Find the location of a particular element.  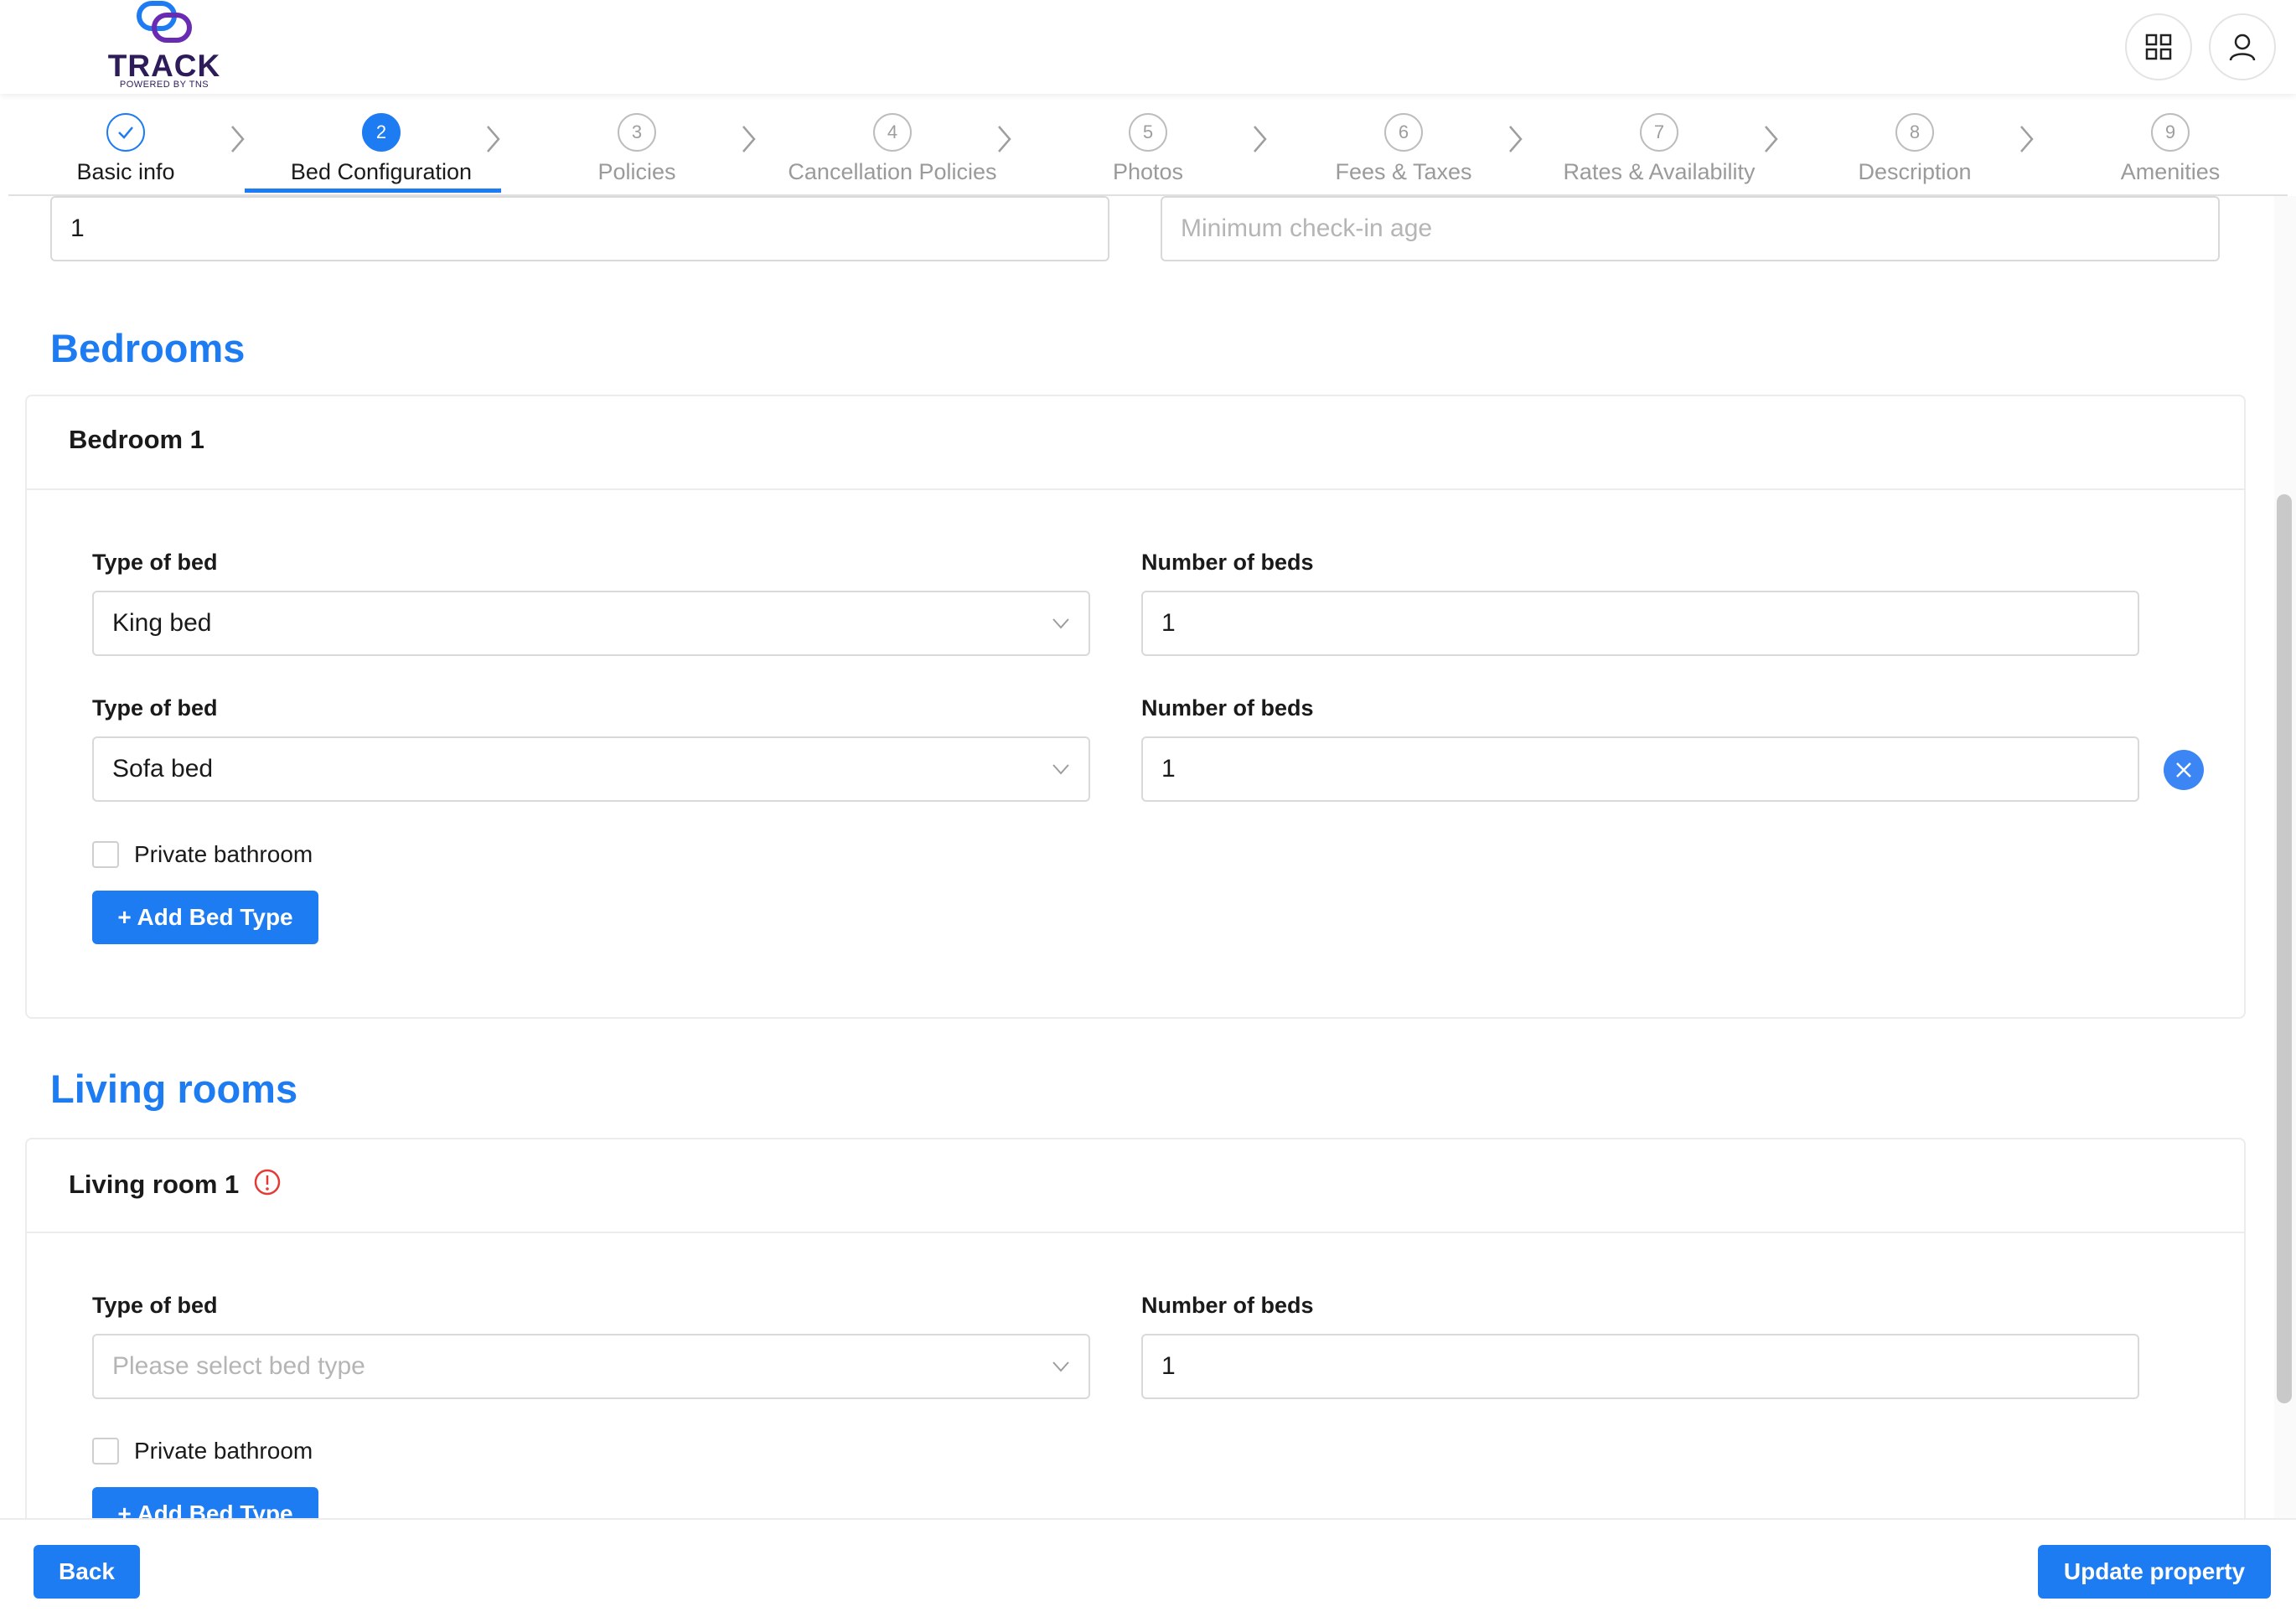

grid-icon is located at coordinates (2159, 47).